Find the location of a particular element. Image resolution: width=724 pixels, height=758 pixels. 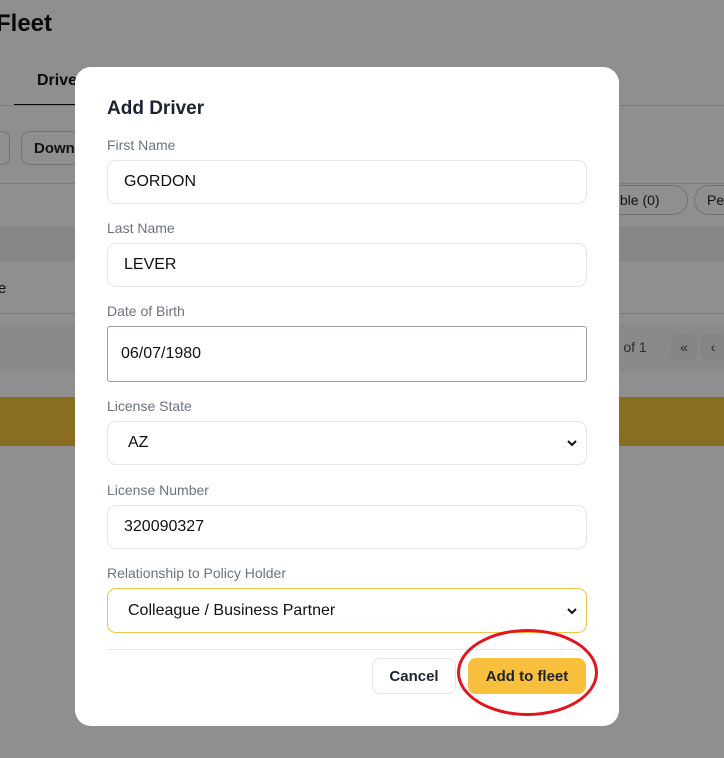

license-number-label: License Number is located at coordinates (158, 490).